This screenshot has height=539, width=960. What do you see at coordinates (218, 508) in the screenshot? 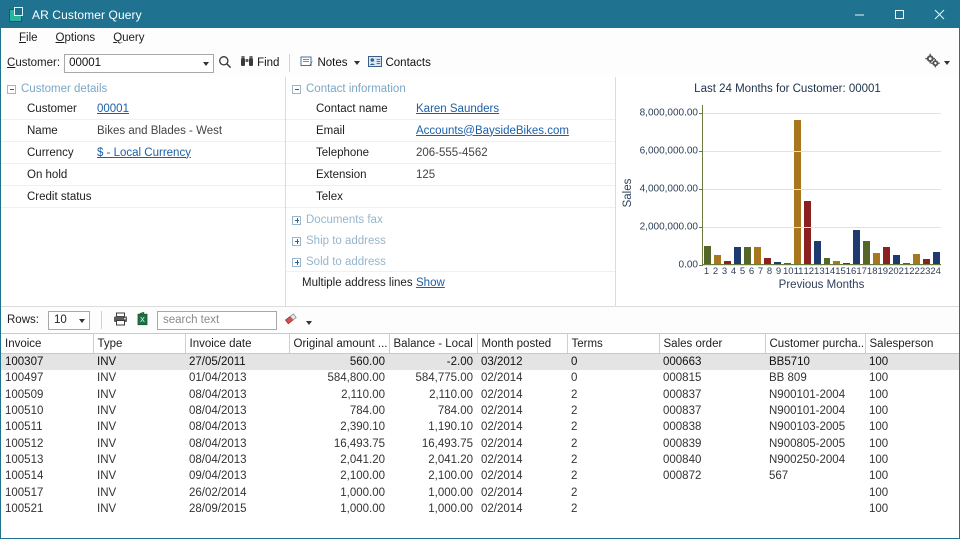
I see `table-cell: 28/09/2015` at bounding box center [218, 508].